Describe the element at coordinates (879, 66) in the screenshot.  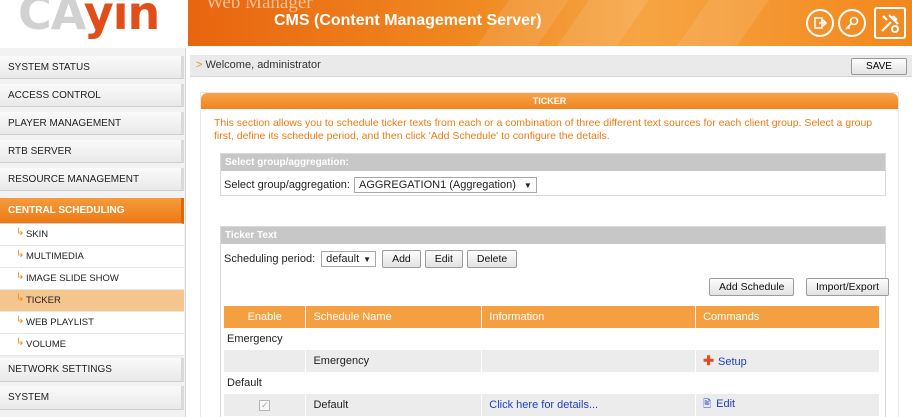
I see `save-button: SAVE` at that location.